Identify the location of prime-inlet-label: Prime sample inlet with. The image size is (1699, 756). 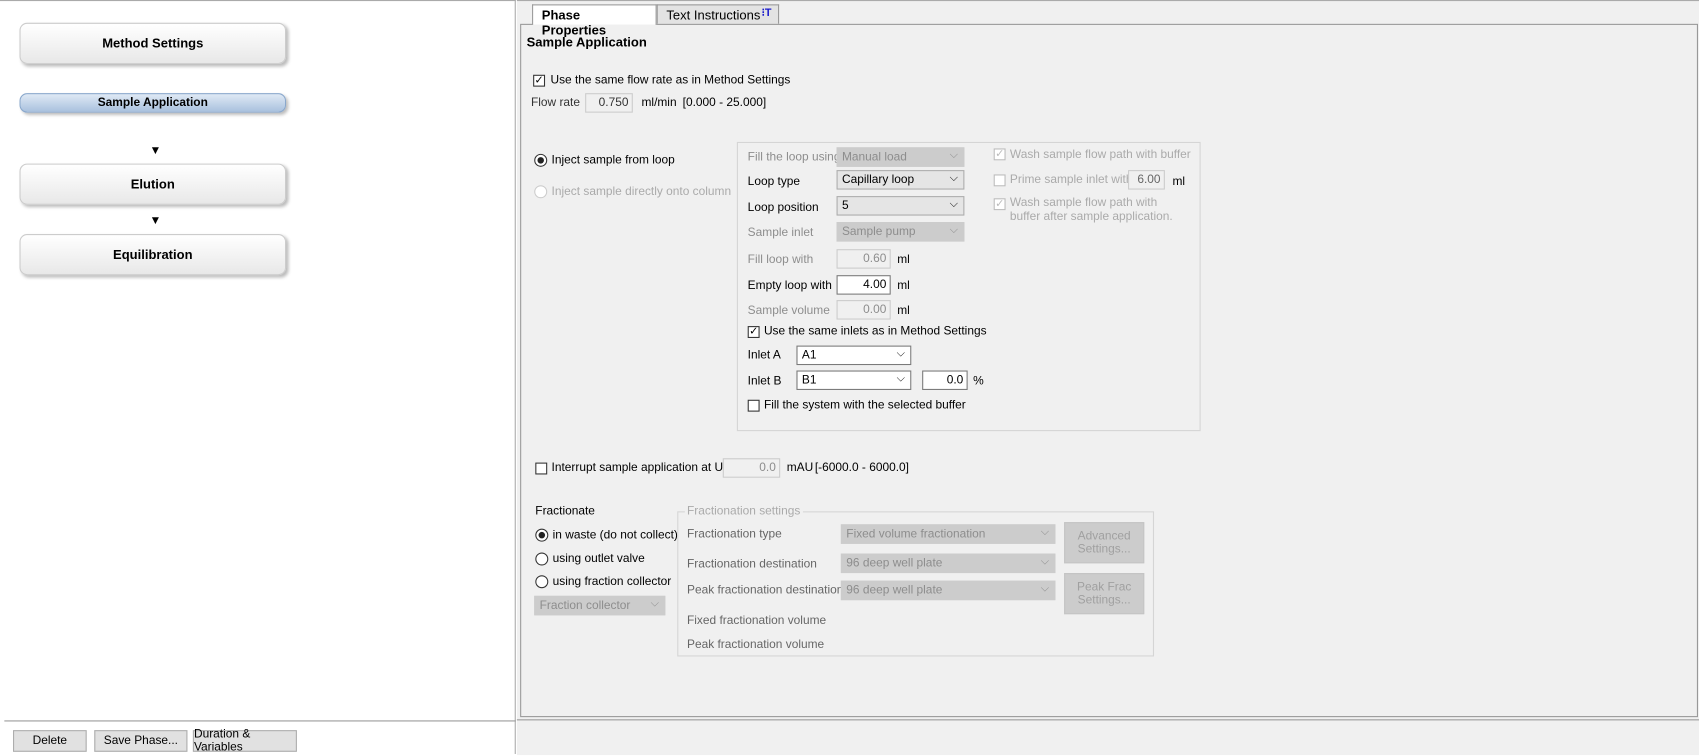
(1071, 180).